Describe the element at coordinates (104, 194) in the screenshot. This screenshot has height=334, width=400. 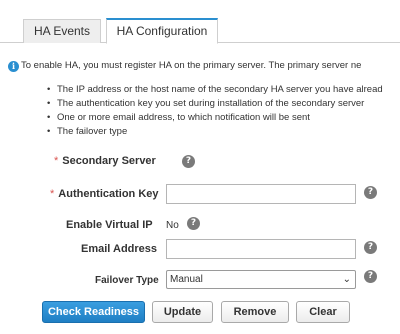
I see `authentication-key-label: * Authentication Key` at that location.